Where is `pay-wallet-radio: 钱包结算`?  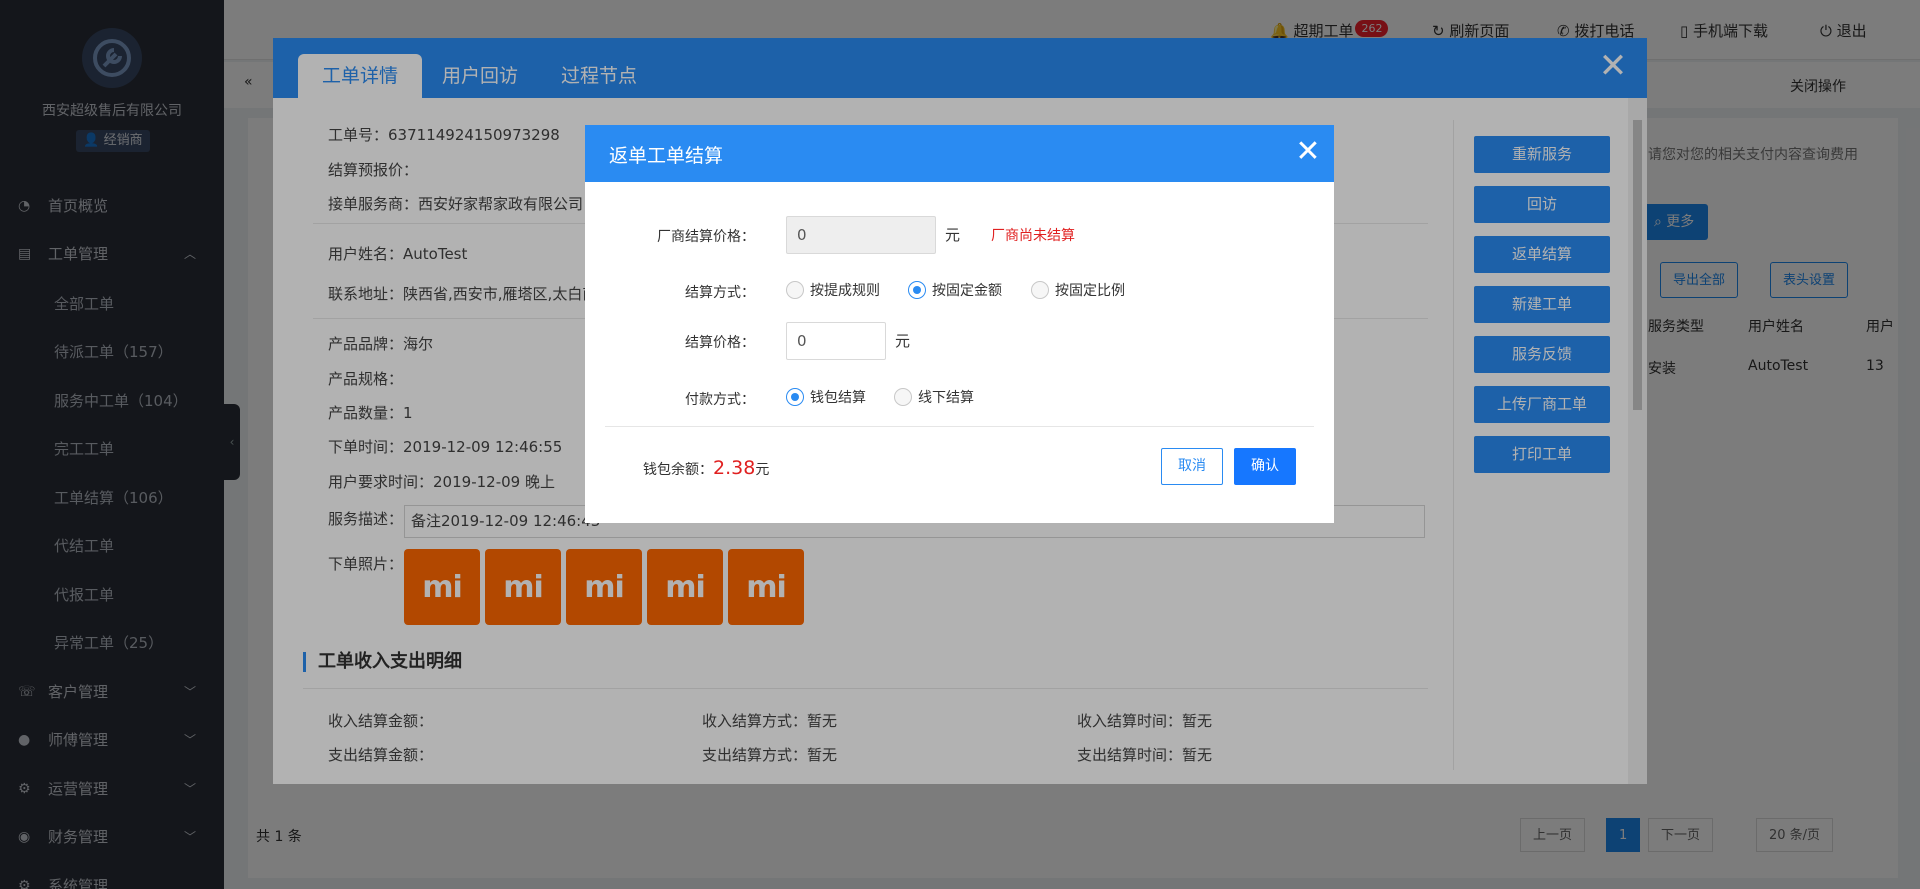
pay-wallet-radio: 钱包结算 is located at coordinates (826, 397).